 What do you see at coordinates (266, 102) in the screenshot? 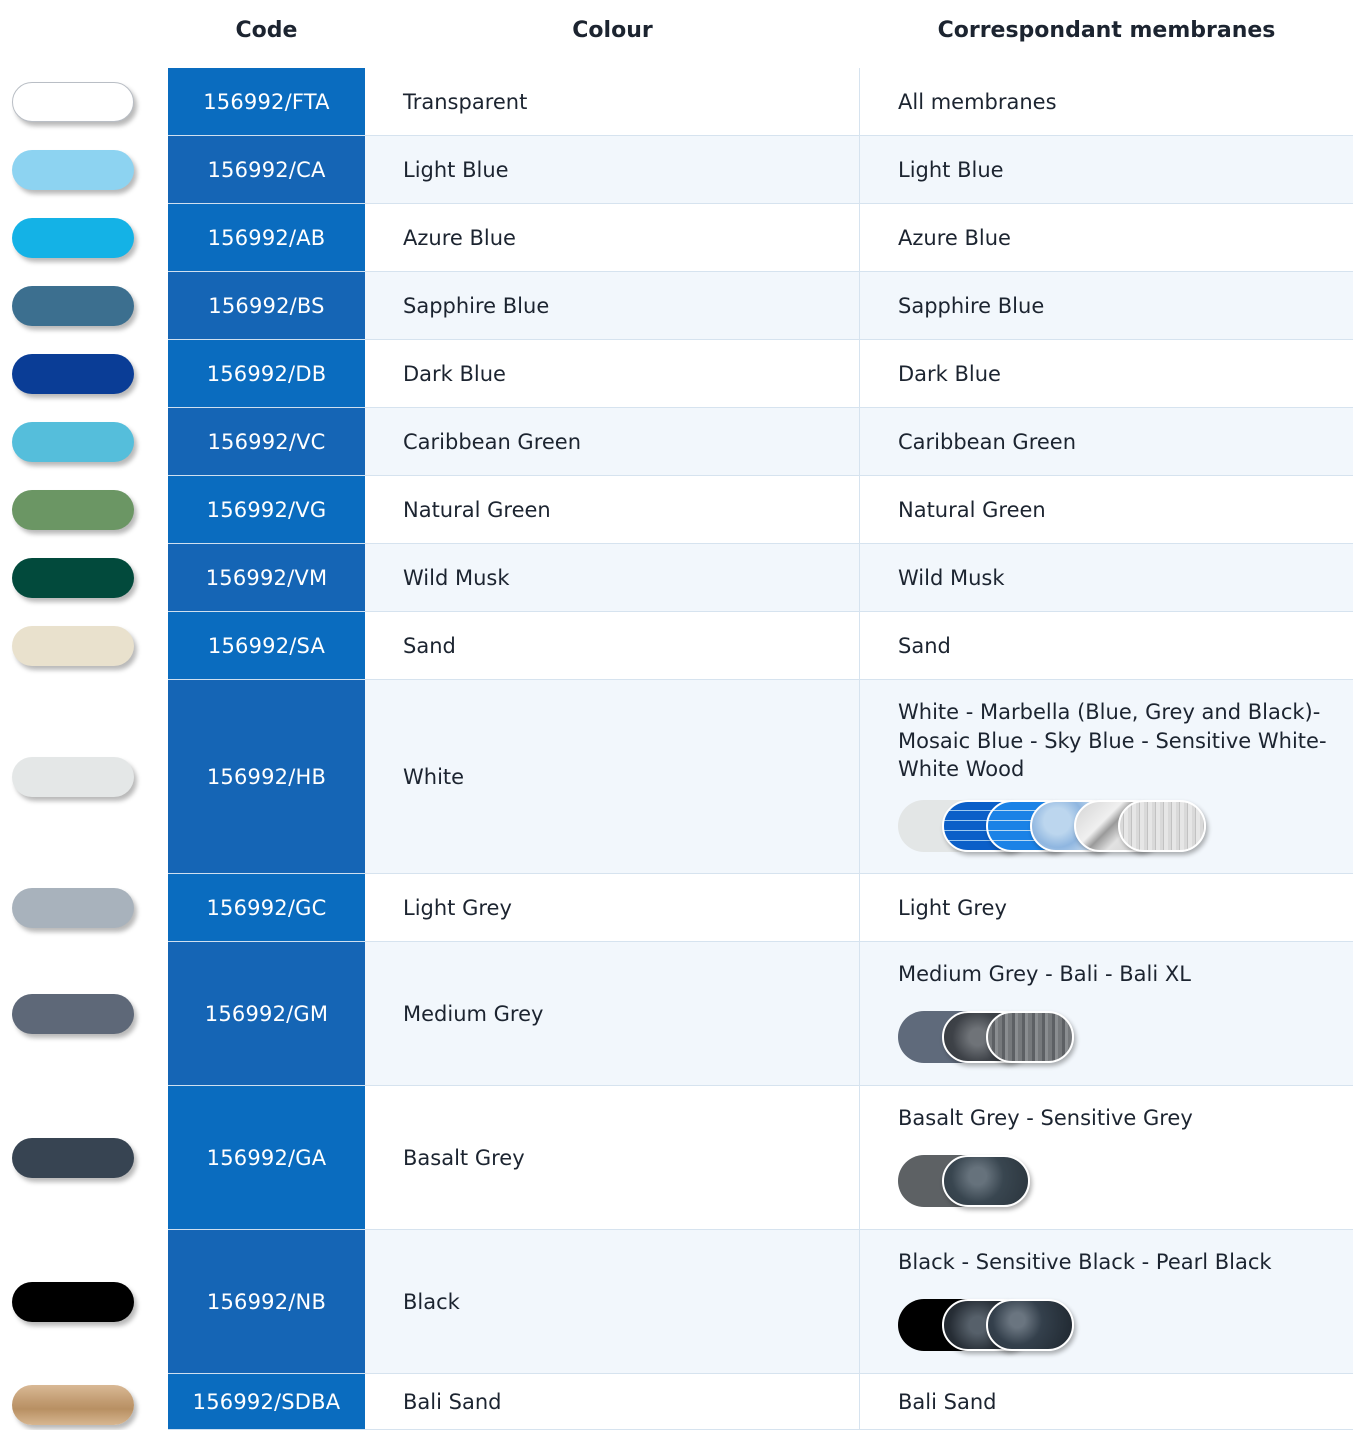
I see `code-cell: 156992/FTA` at bounding box center [266, 102].